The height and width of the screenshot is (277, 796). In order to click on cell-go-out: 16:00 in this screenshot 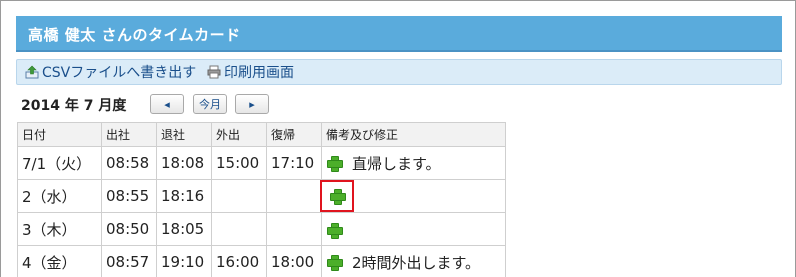, I will do `click(239, 261)`.